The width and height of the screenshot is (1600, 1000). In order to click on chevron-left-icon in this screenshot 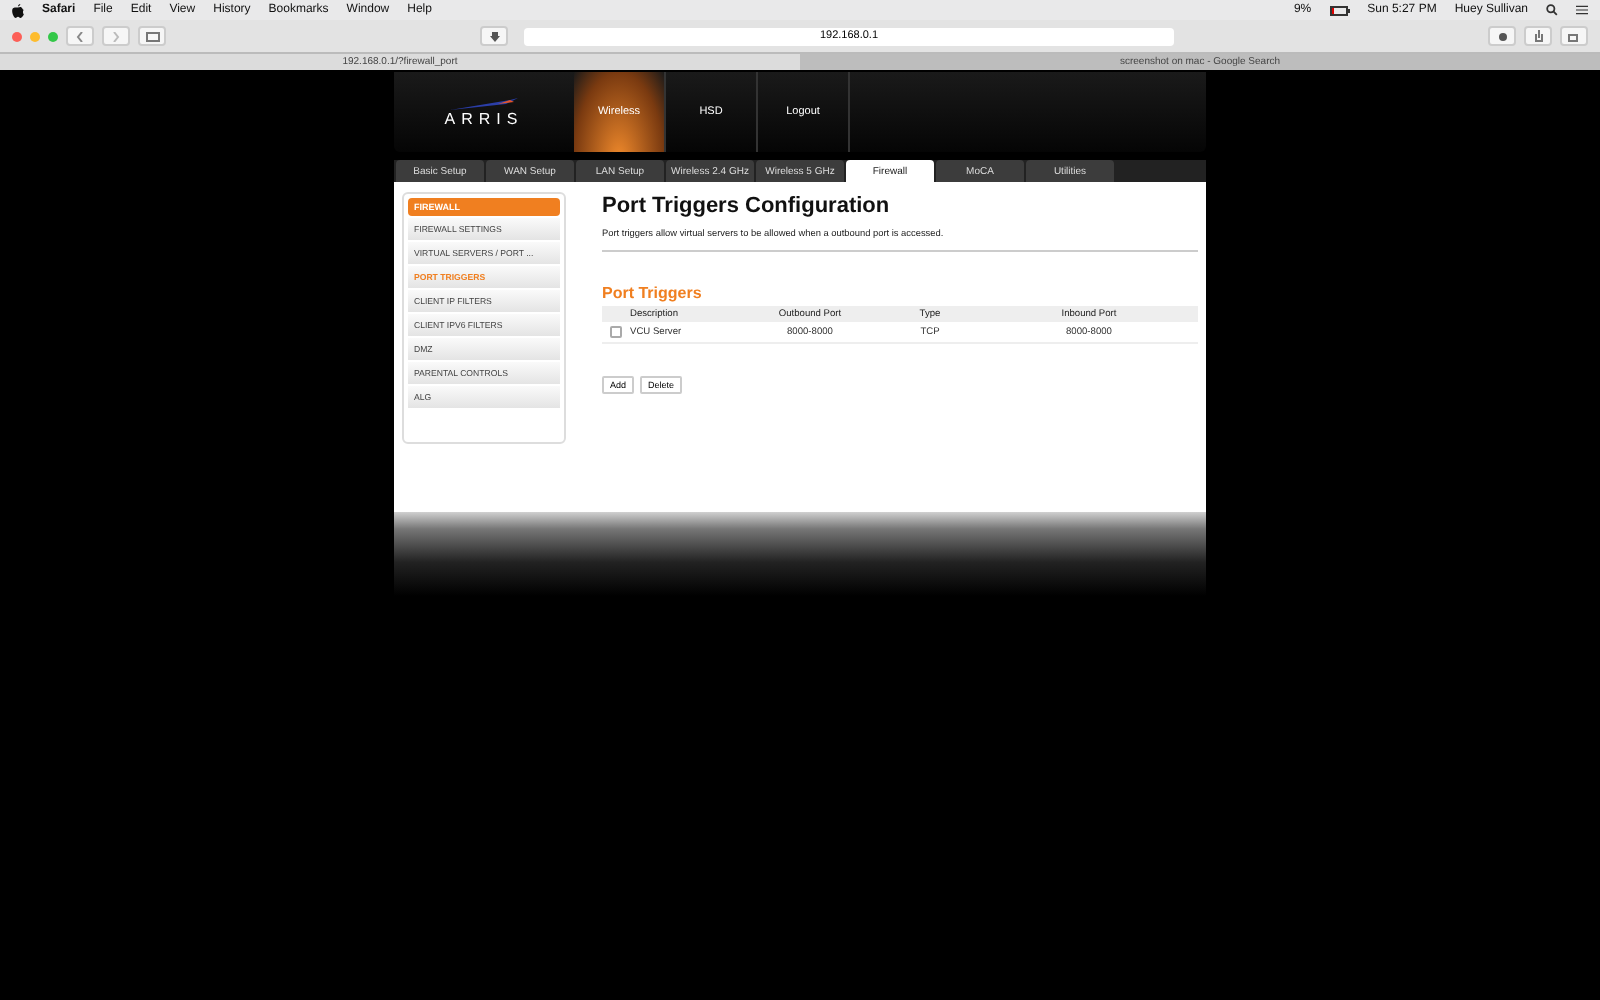, I will do `click(80, 36)`.